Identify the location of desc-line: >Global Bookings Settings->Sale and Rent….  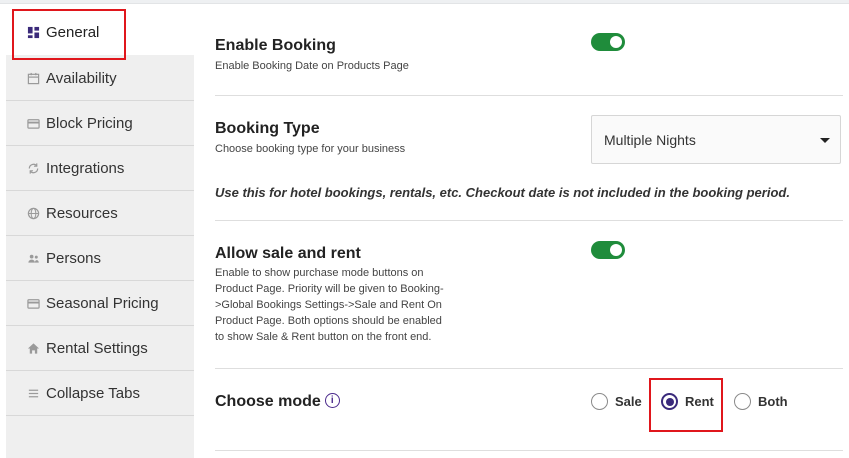
(328, 305).